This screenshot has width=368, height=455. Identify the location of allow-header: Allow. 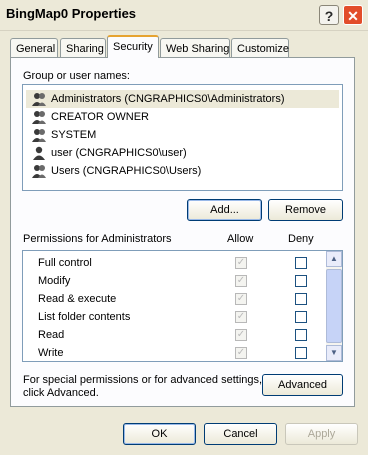
(240, 239).